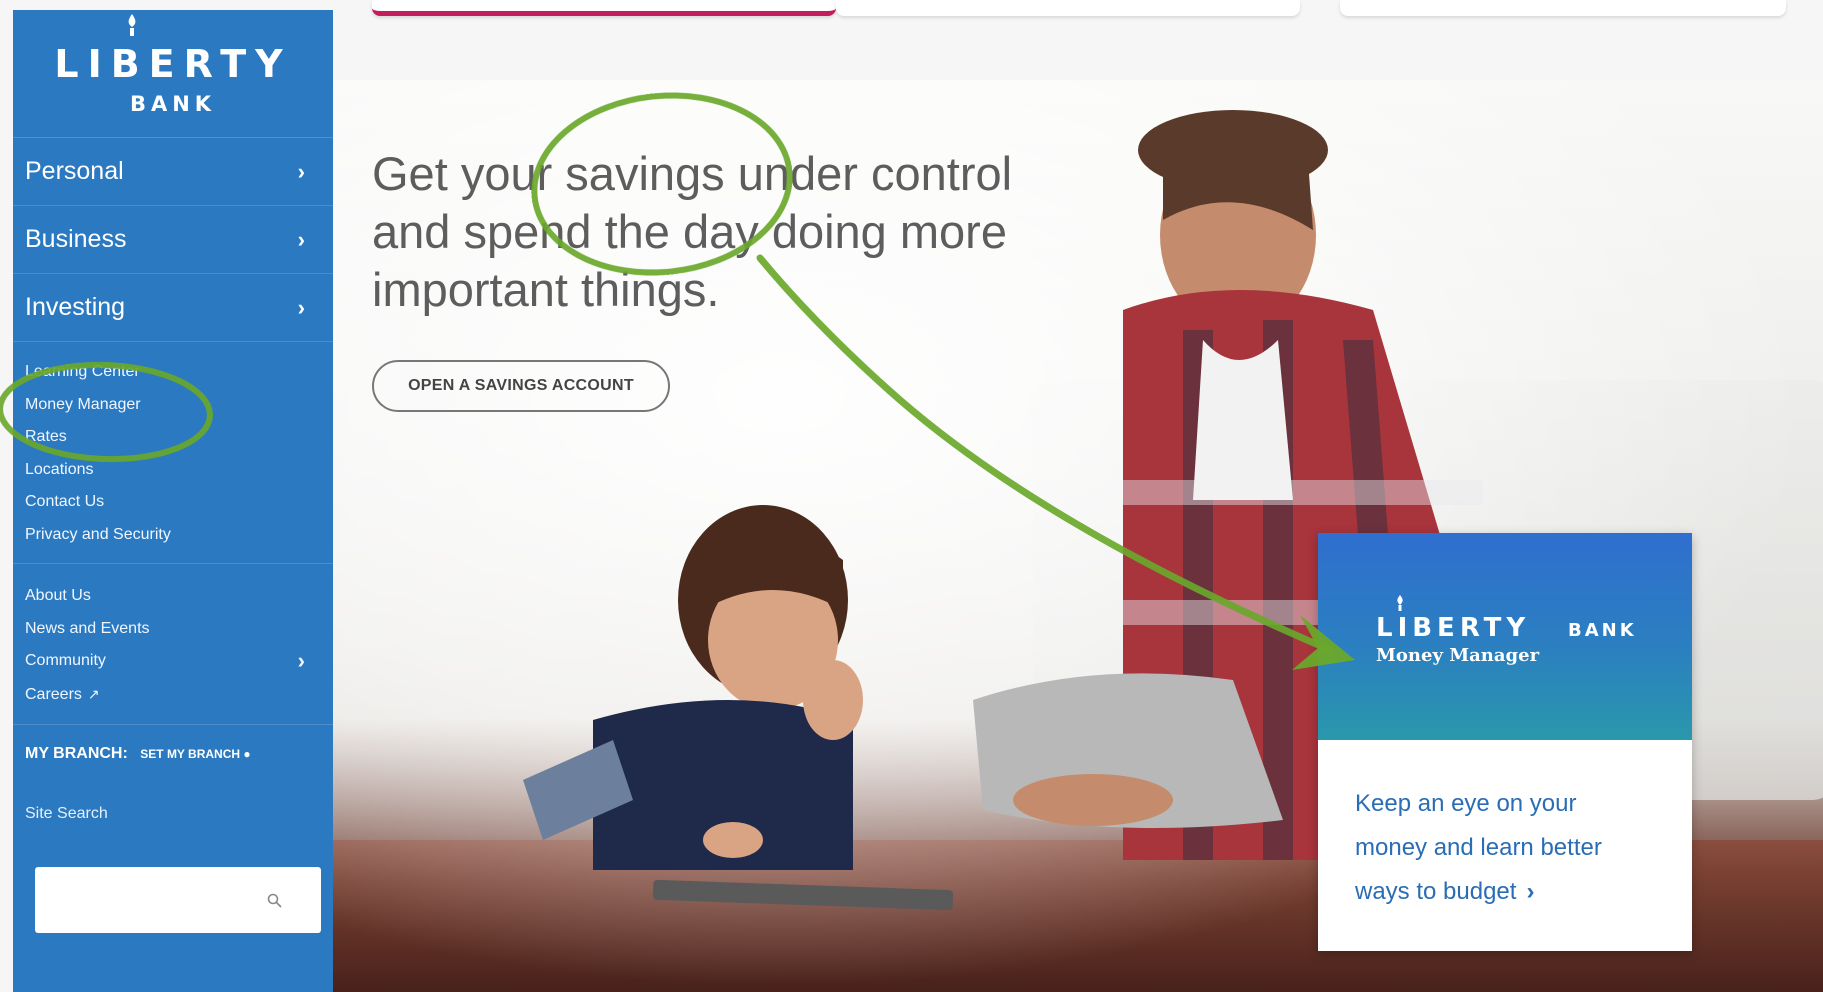 The height and width of the screenshot is (992, 1823). I want to click on headline-line: and spend the day doing more, so click(689, 231).